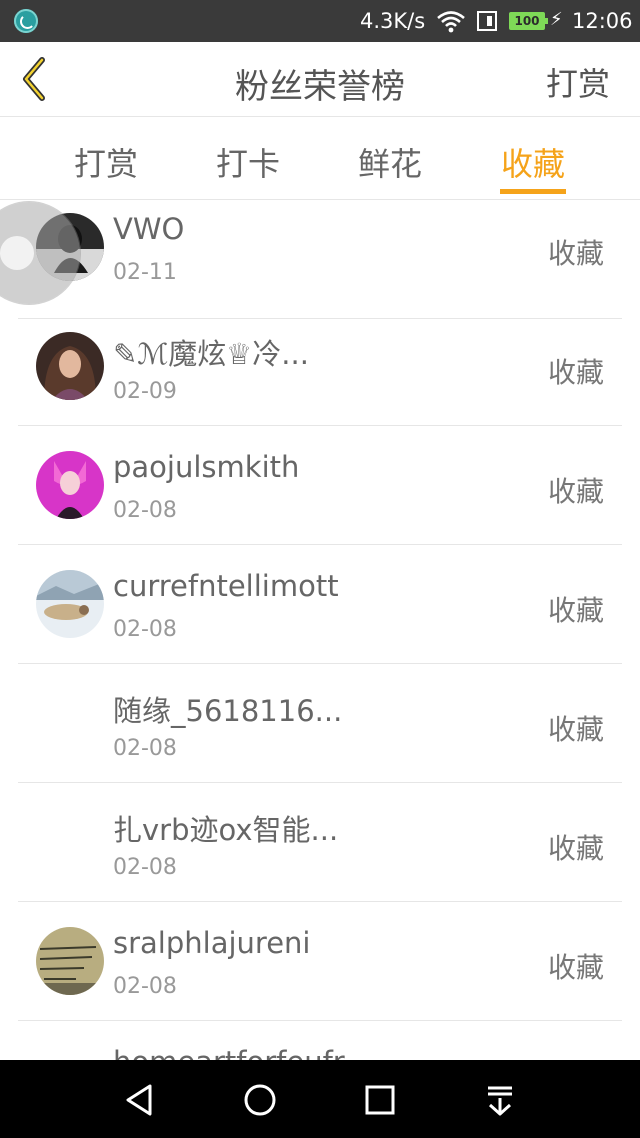 The image size is (640, 1138). Describe the element at coordinates (533, 191) in the screenshot. I see `tab-active-indicator` at that location.